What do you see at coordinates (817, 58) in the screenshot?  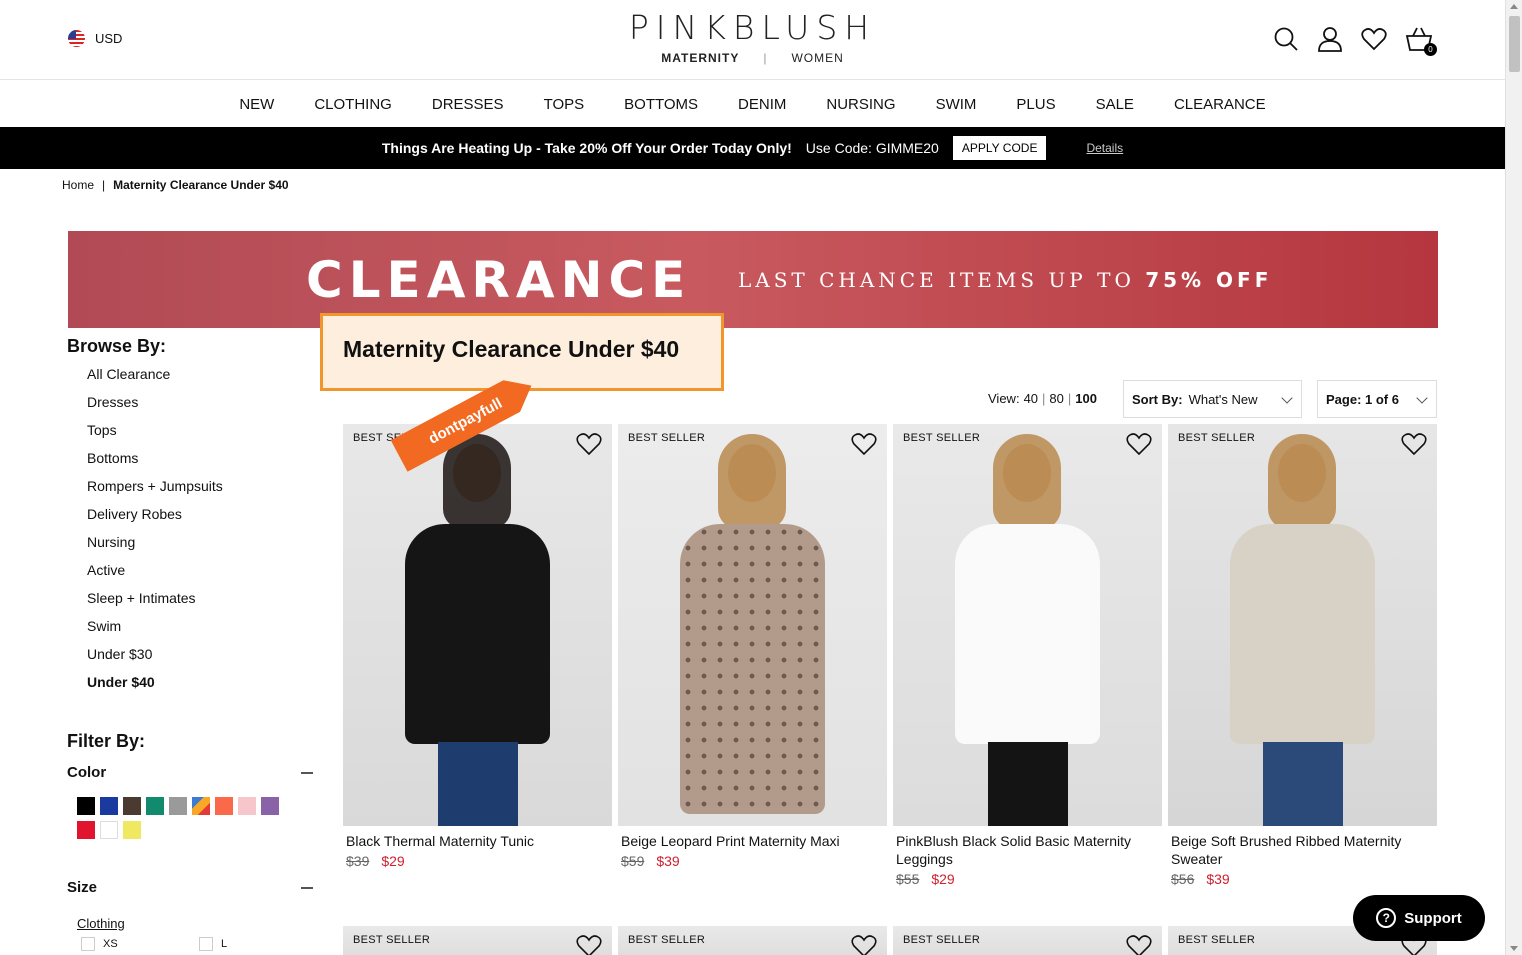 I see `store-women-link: WOMEN` at bounding box center [817, 58].